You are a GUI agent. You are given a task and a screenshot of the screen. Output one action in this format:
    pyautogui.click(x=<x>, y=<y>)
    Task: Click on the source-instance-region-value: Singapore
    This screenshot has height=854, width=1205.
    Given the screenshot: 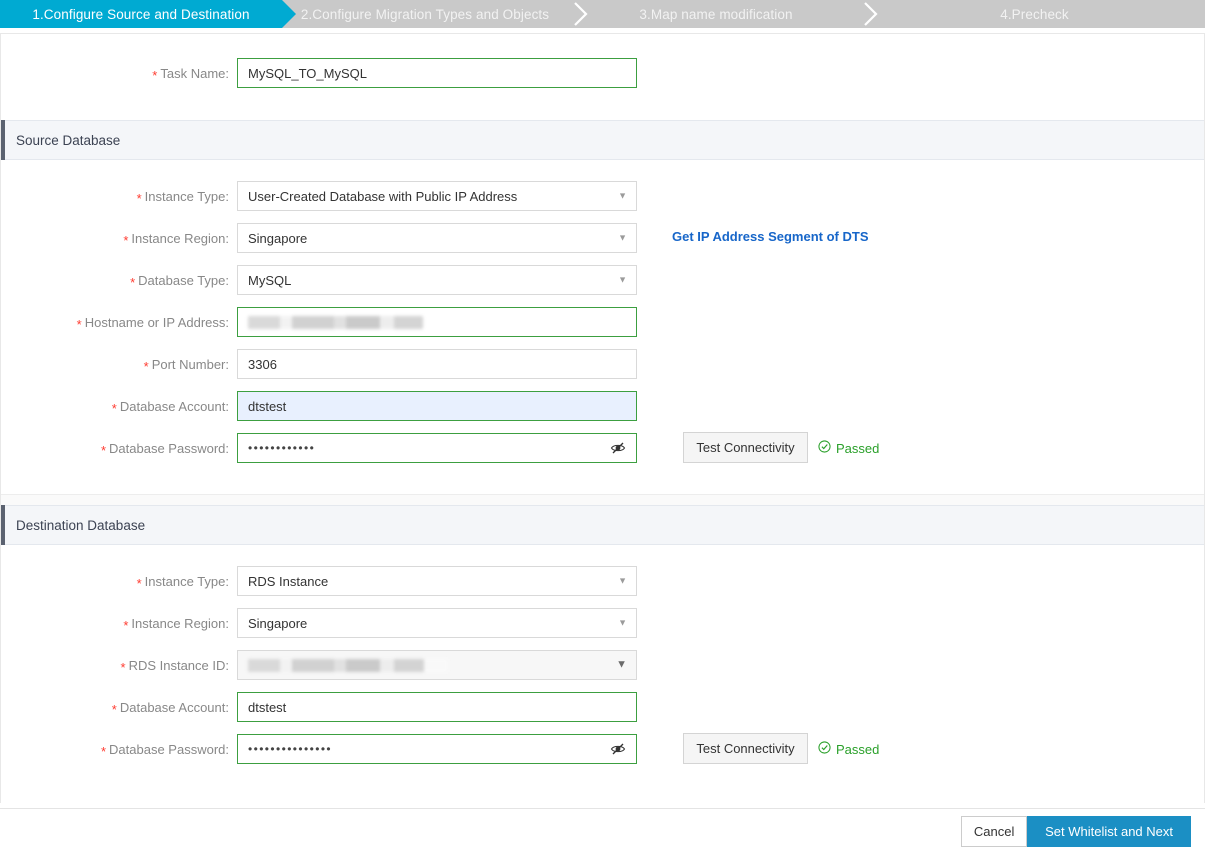 What is the action you would take?
    pyautogui.click(x=278, y=238)
    